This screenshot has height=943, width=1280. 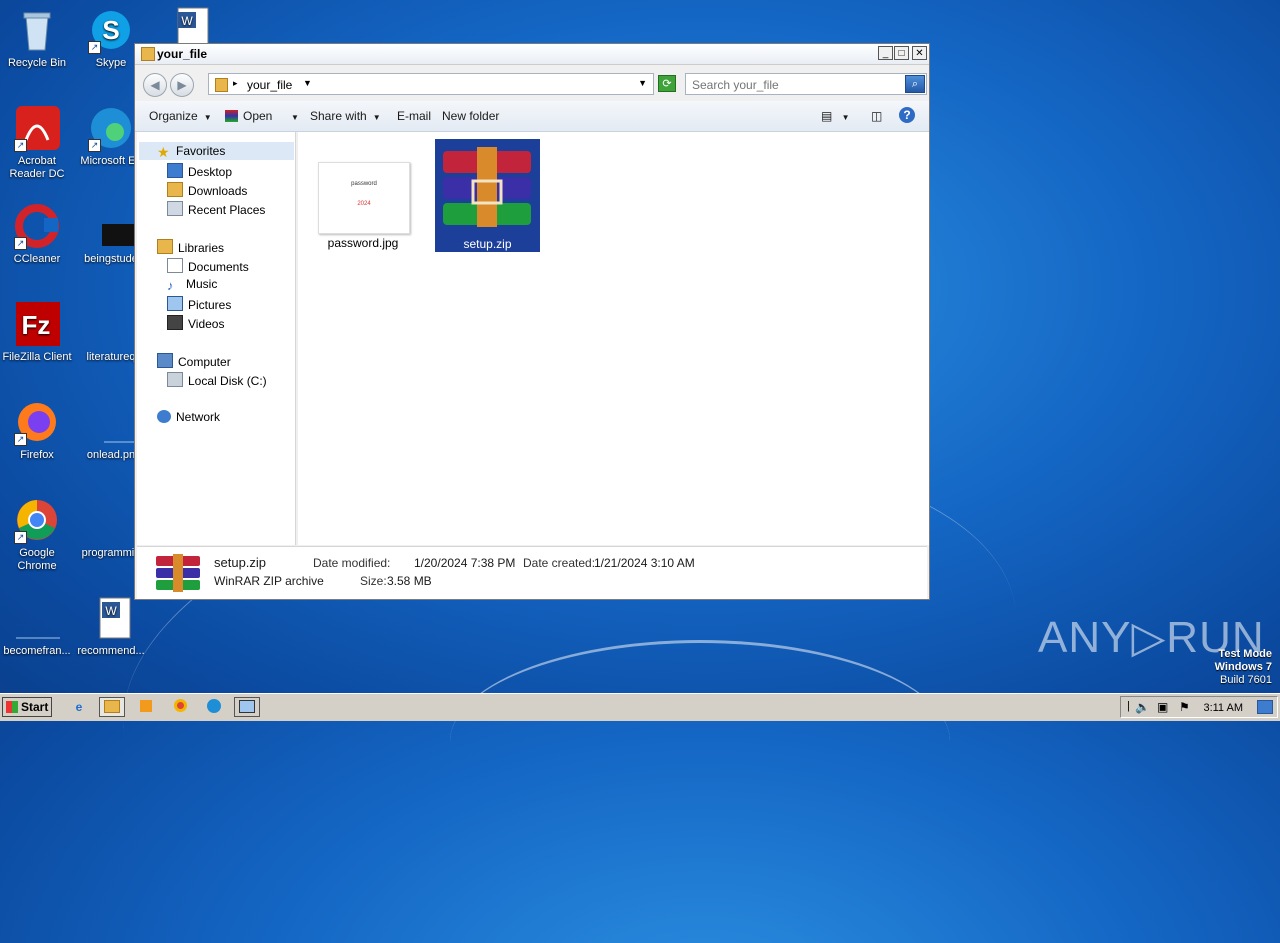 I want to click on address-bar-row: ◀ ▶ ▸ your_file ▼ ▼ ⟳ ⌕, so click(x=532, y=84).